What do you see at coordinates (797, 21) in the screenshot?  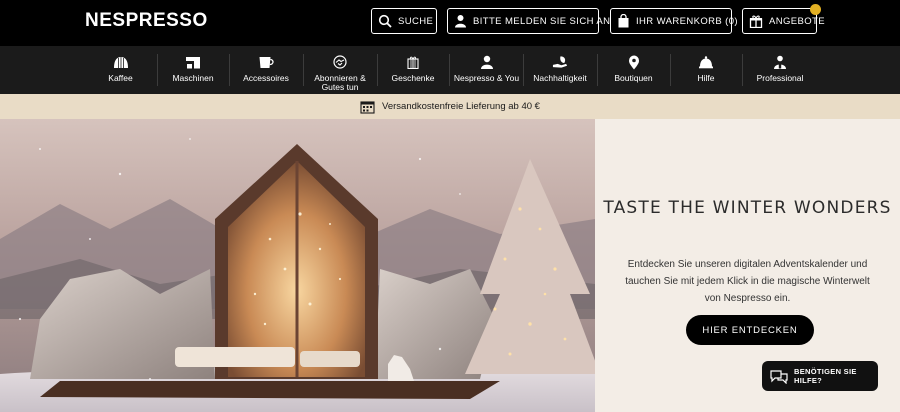 I see `offers-label: ANGEBOTE` at bounding box center [797, 21].